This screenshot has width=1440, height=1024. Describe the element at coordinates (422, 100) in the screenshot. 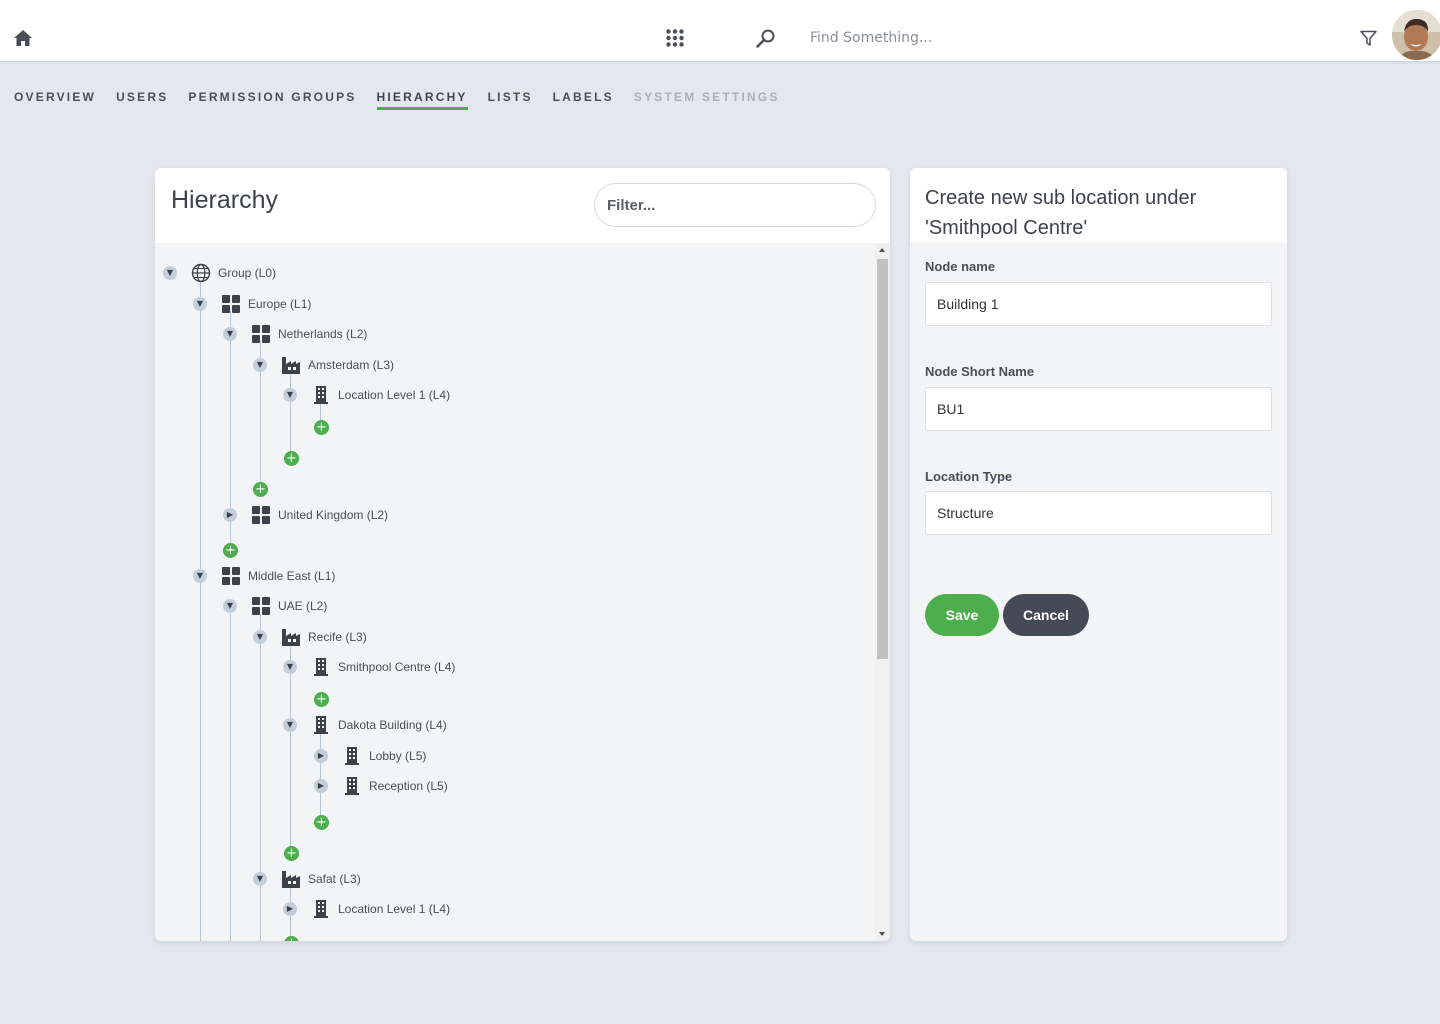

I see `nav-tab-hierarchy: HIERARCHY` at that location.